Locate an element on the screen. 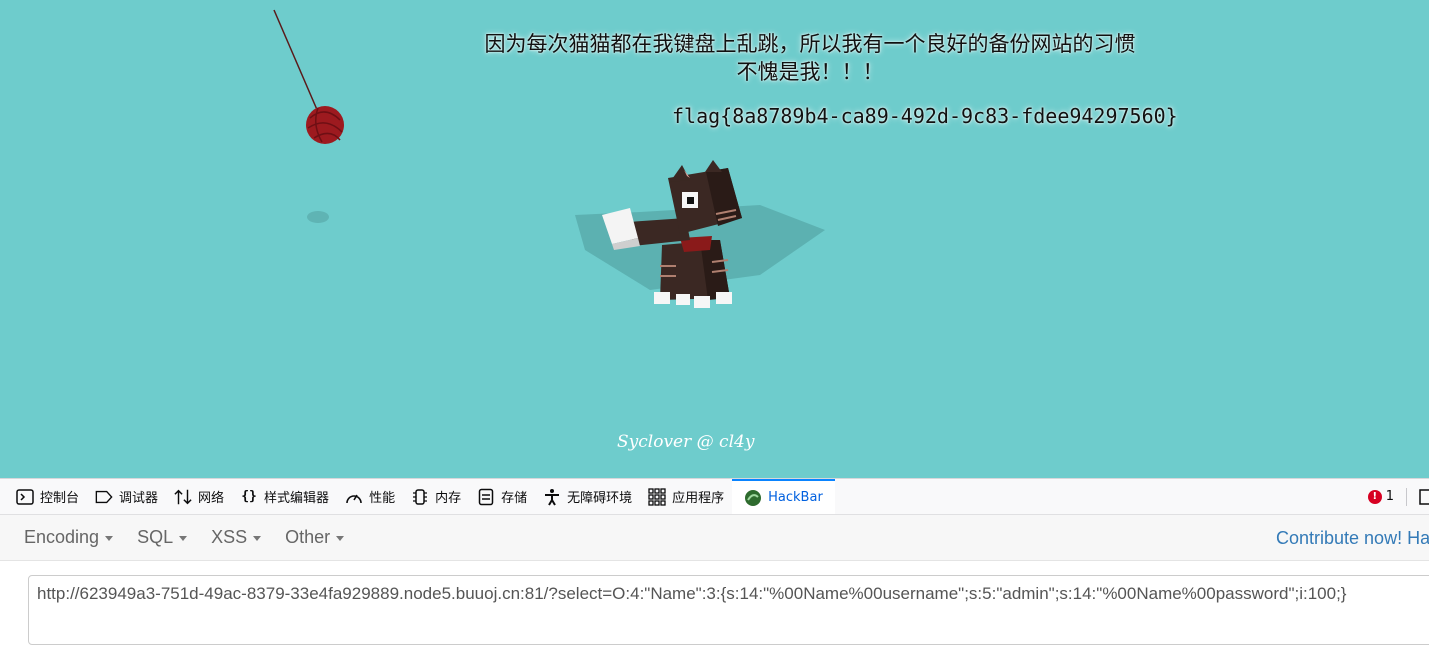 This screenshot has height=645, width=1429. performance-icon is located at coordinates (354, 497).